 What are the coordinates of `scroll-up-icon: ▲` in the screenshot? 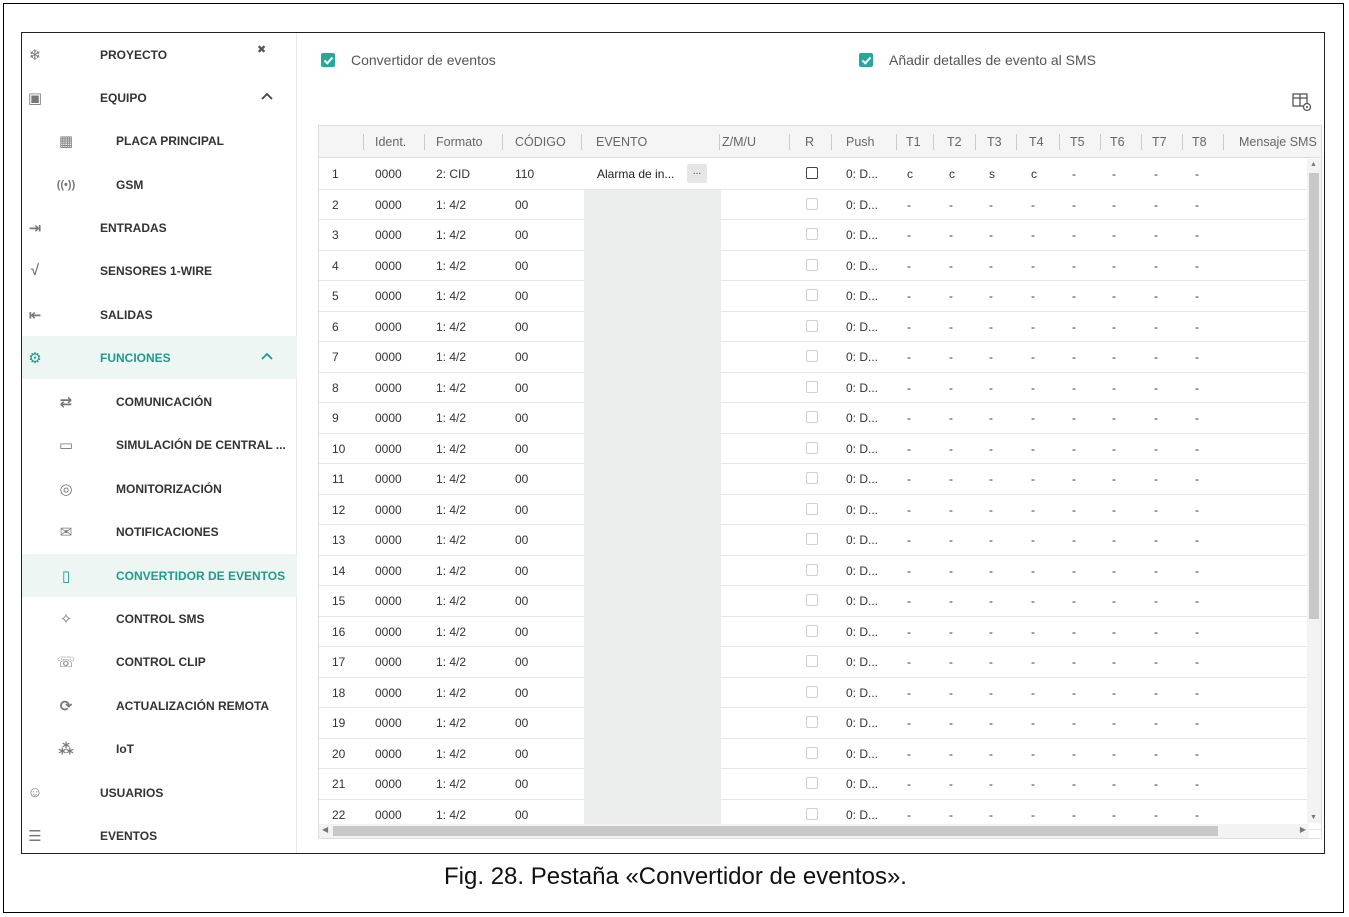 It's located at (1313, 164).